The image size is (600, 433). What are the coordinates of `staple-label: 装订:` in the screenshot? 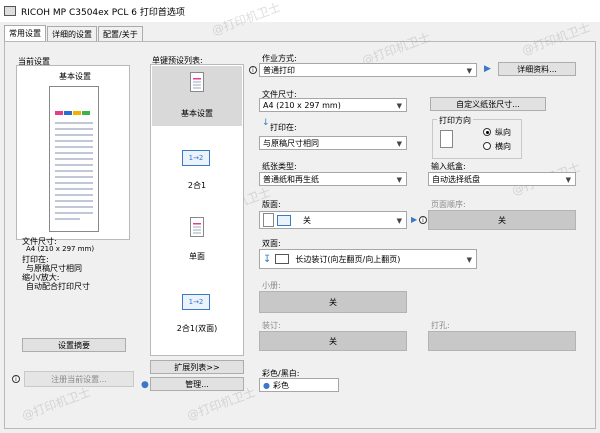 It's located at (271, 325).